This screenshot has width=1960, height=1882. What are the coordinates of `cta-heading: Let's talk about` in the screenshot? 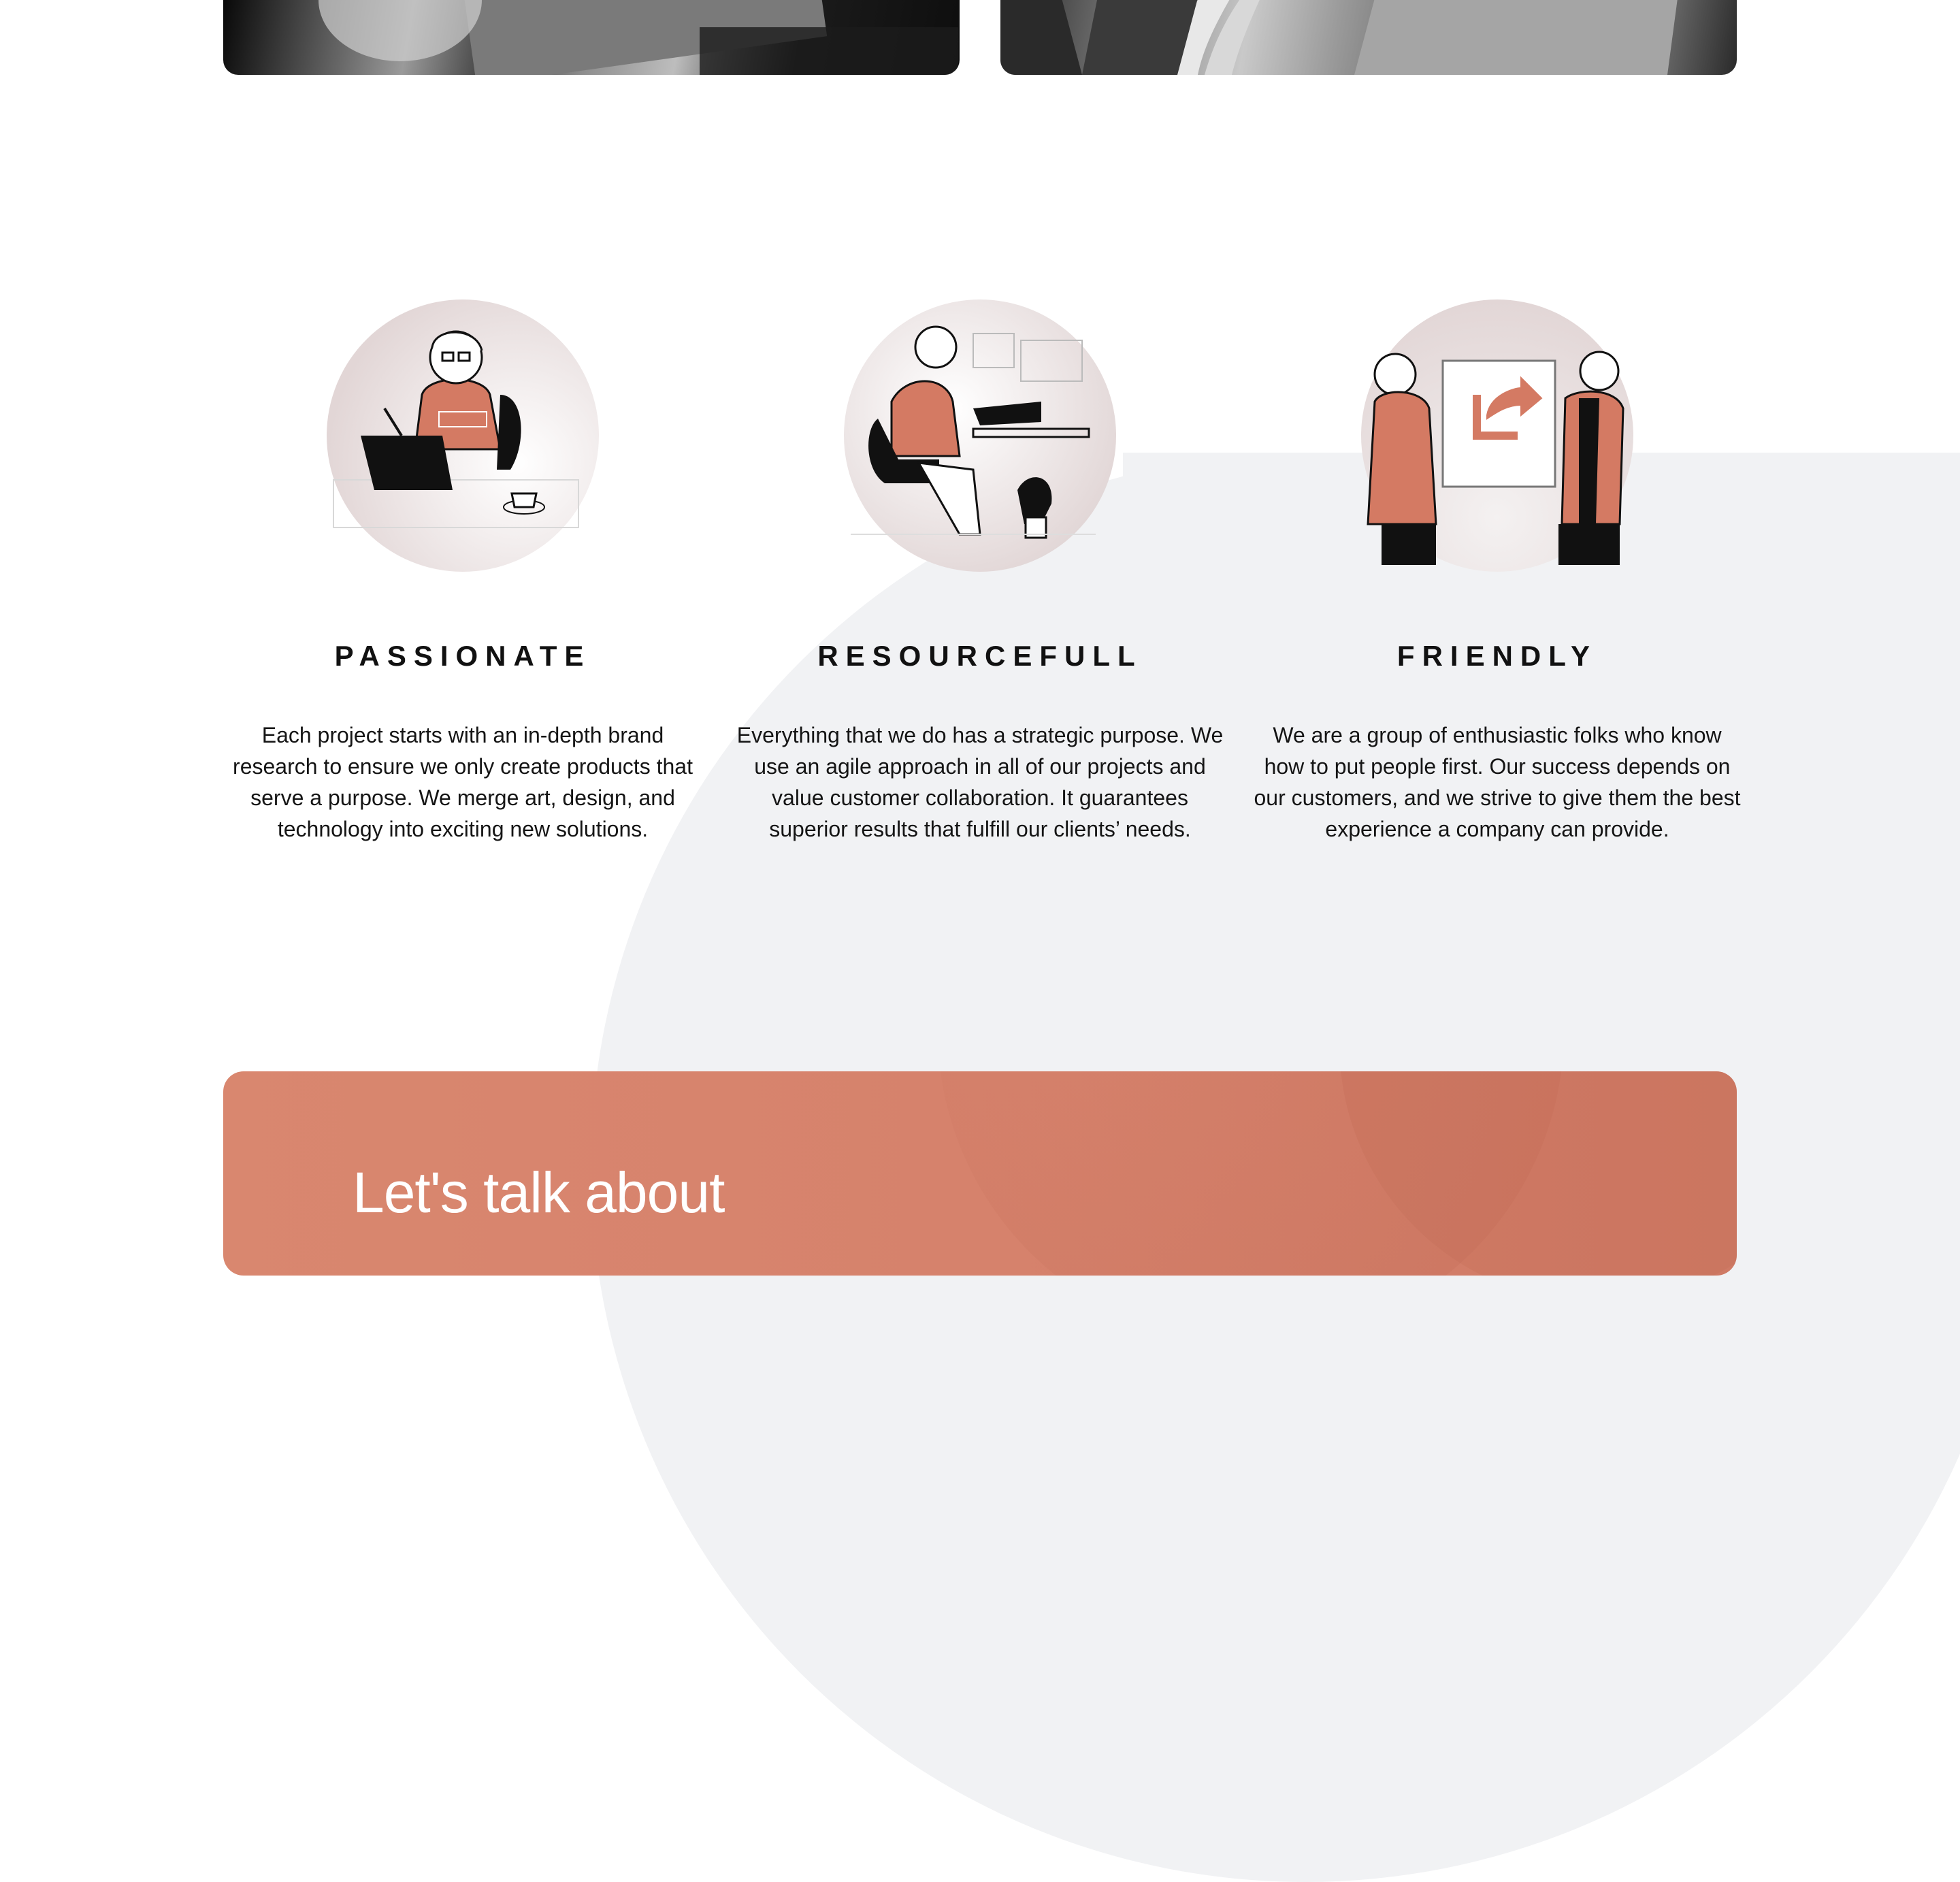 It's located at (539, 1192).